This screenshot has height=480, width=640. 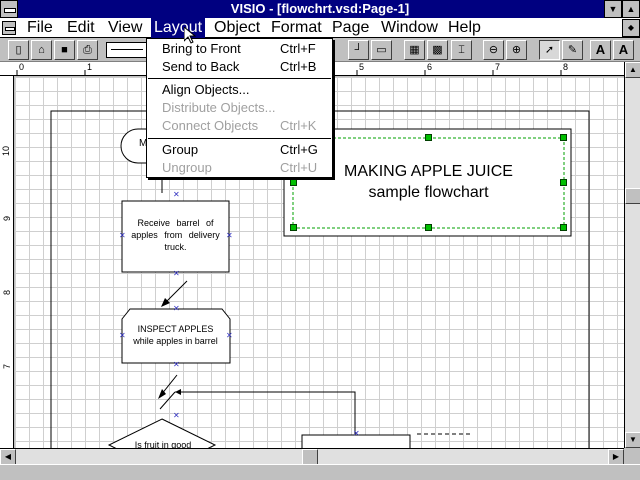 What do you see at coordinates (244, 167) in the screenshot?
I see `menu-item-ungroup: Ungroup Ctrl+U` at bounding box center [244, 167].